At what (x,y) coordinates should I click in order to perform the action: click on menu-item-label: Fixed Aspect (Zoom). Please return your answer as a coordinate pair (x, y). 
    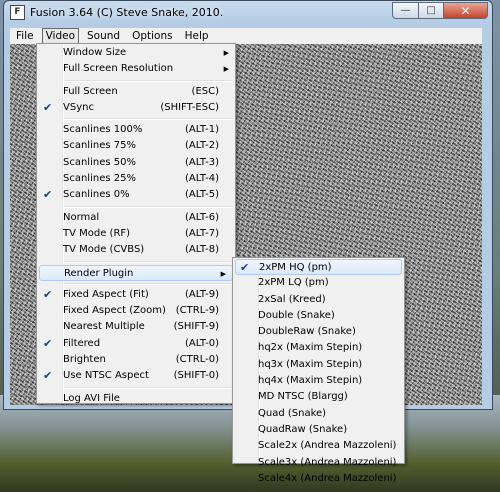
    Looking at the image, I should click on (114, 311).